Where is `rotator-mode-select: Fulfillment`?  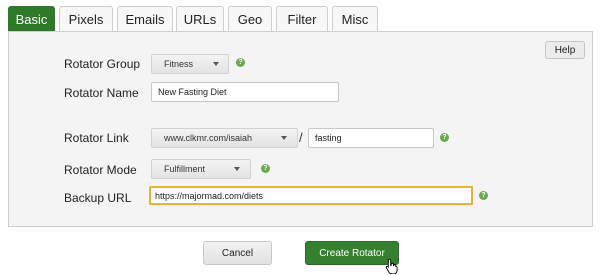
rotator-mode-select: Fulfillment is located at coordinates (201, 169).